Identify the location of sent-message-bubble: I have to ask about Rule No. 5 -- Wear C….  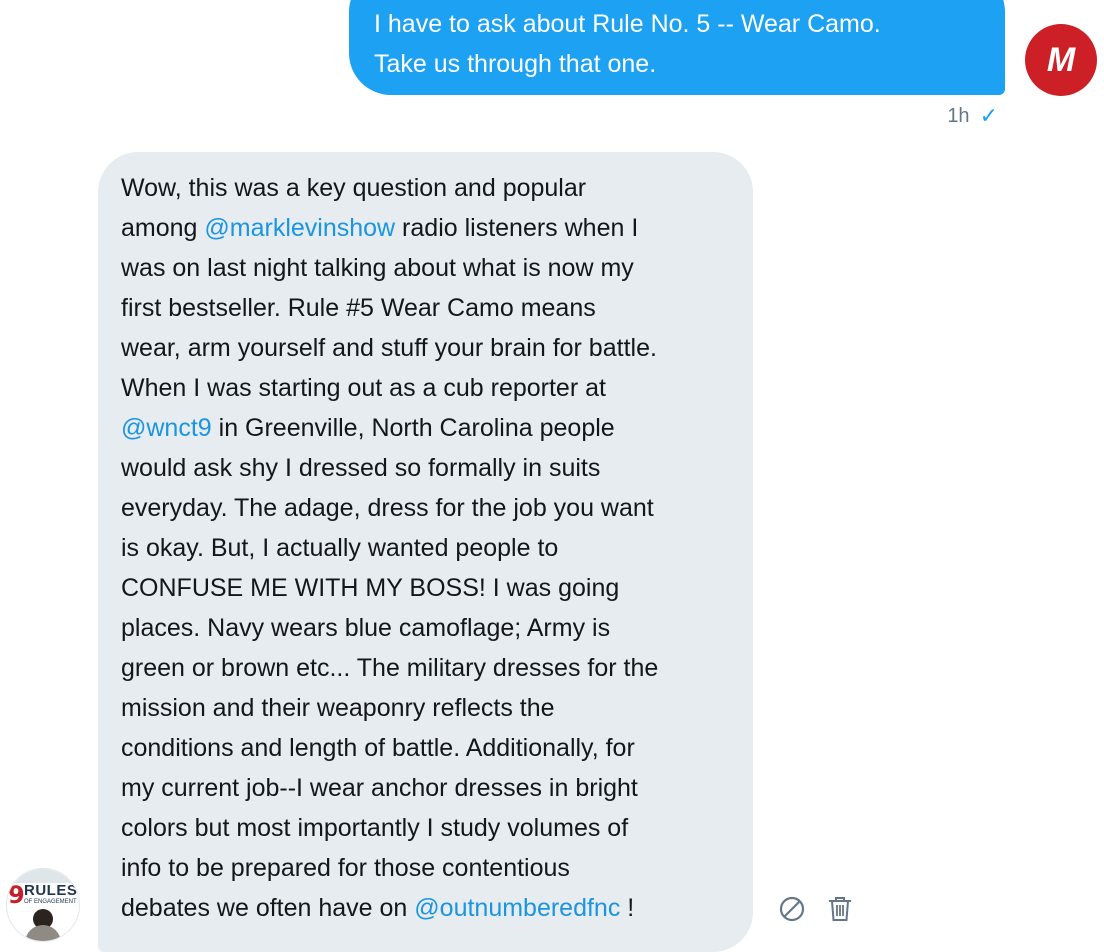
(677, 47).